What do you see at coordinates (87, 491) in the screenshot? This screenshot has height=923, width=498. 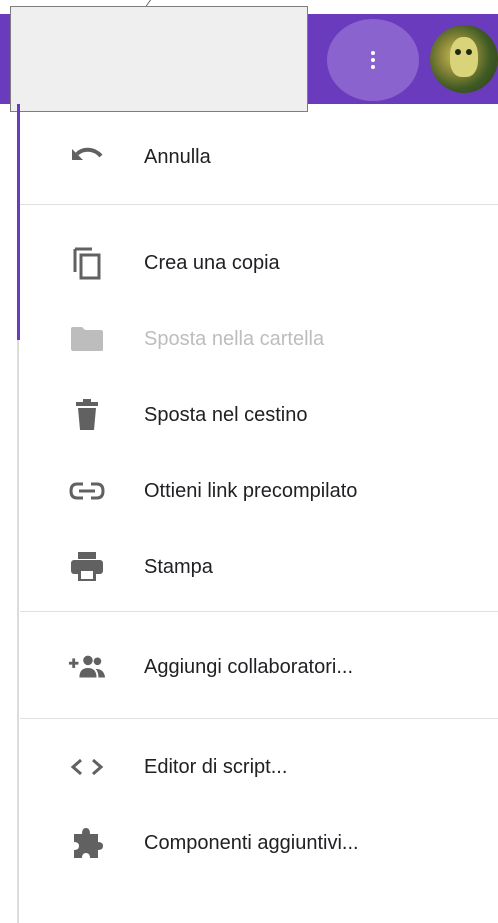 I see `link-icon` at bounding box center [87, 491].